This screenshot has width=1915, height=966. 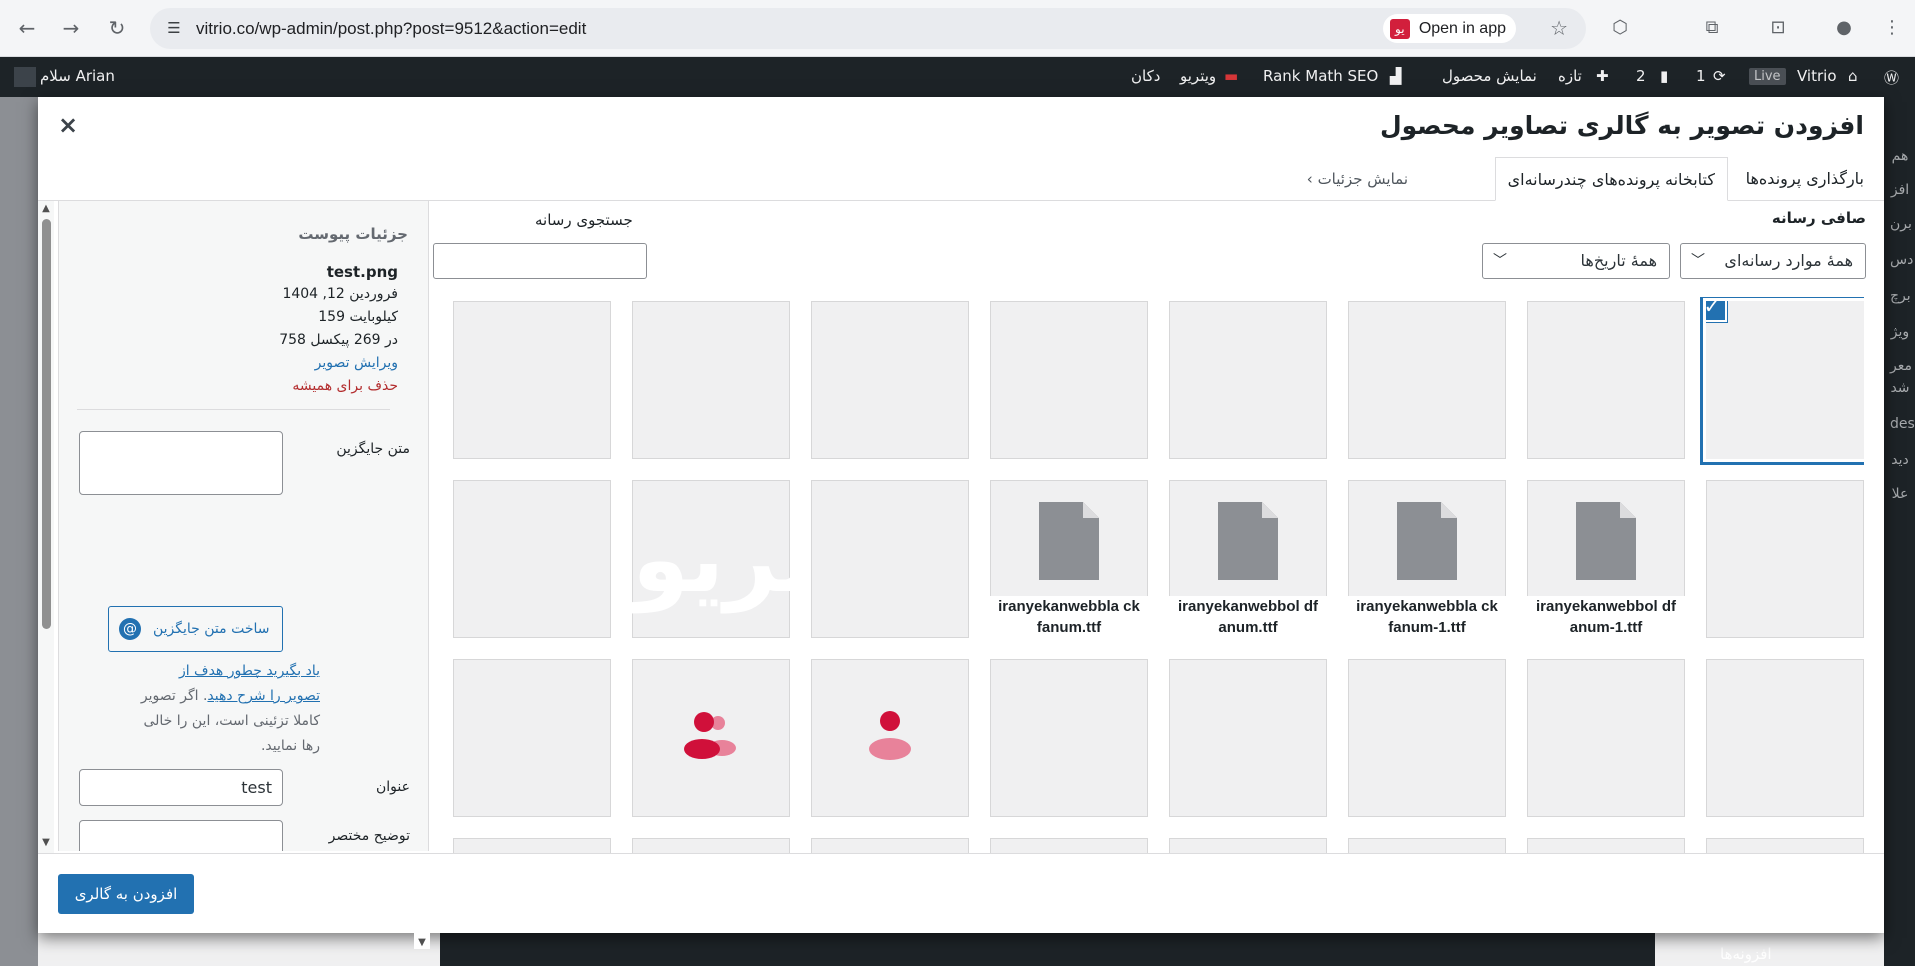 What do you see at coordinates (711, 559) in the screenshot?
I see `media-item-watermark: تریو` at bounding box center [711, 559].